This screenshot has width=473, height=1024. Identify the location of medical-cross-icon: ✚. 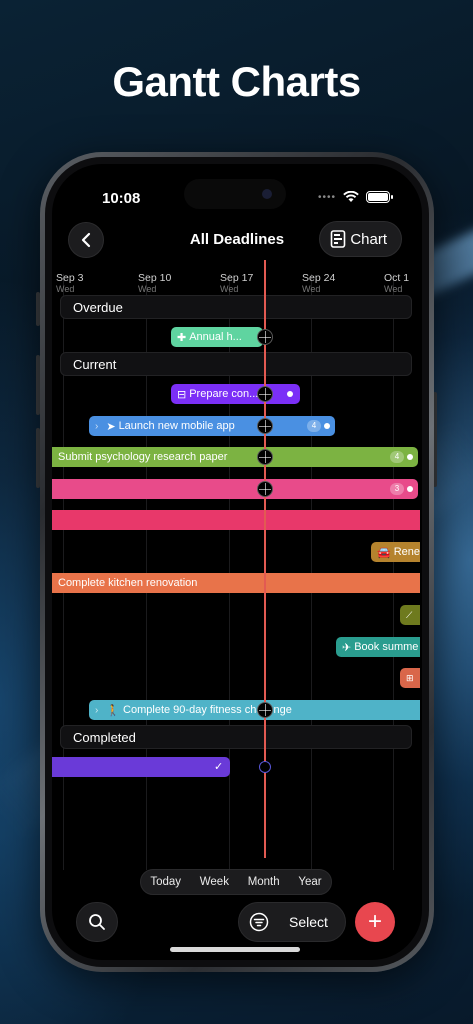
(182, 337).